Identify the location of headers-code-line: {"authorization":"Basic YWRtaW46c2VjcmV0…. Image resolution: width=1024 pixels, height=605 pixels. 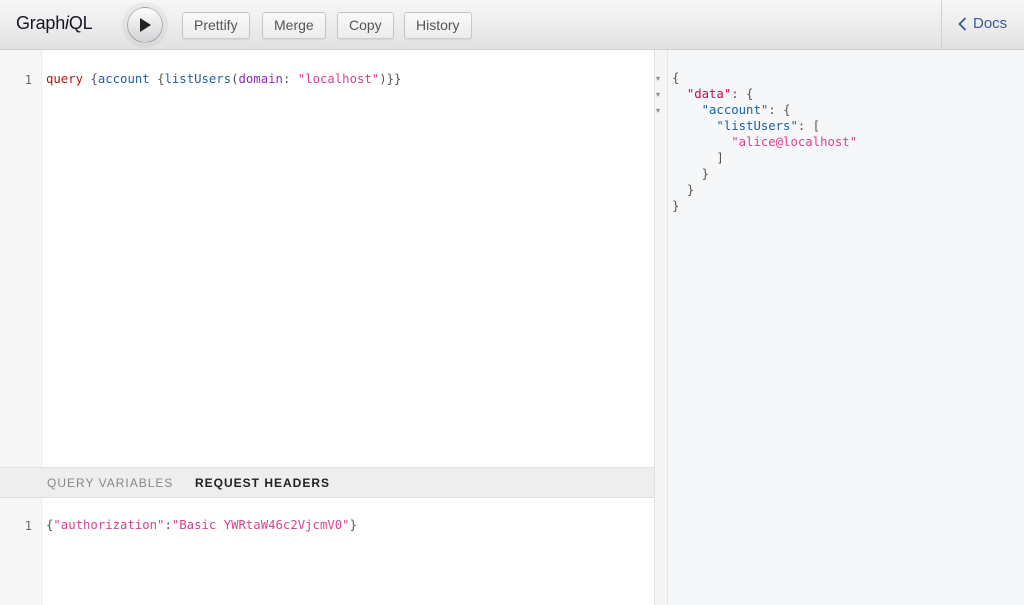
(201, 525).